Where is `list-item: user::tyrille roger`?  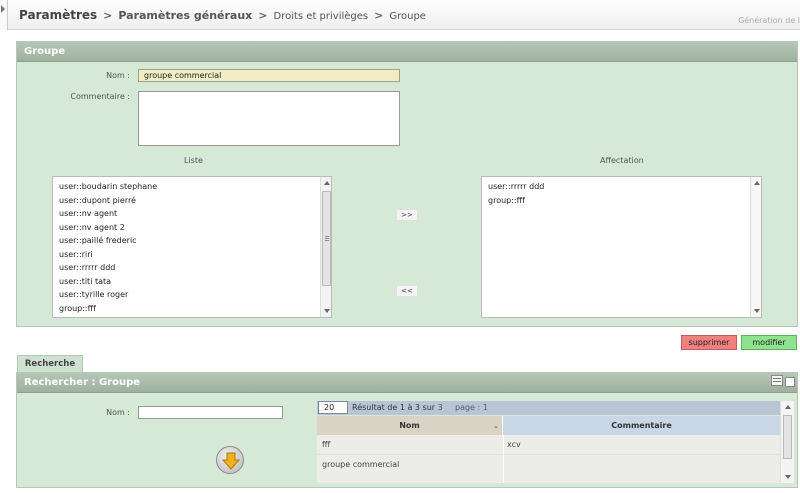
list-item: user::tyrille roger is located at coordinates (108, 295).